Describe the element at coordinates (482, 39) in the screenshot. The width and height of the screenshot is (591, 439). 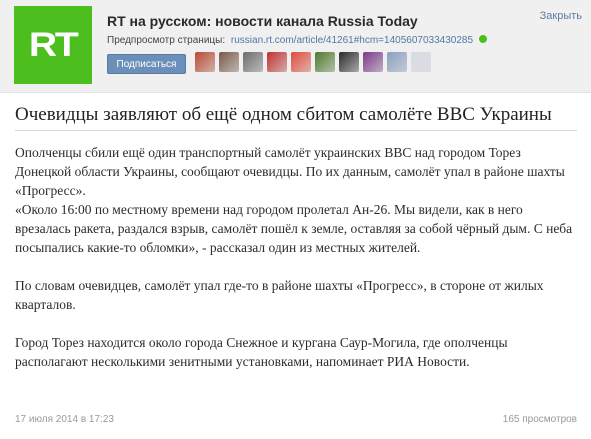
I see `status-dot-icon` at that location.